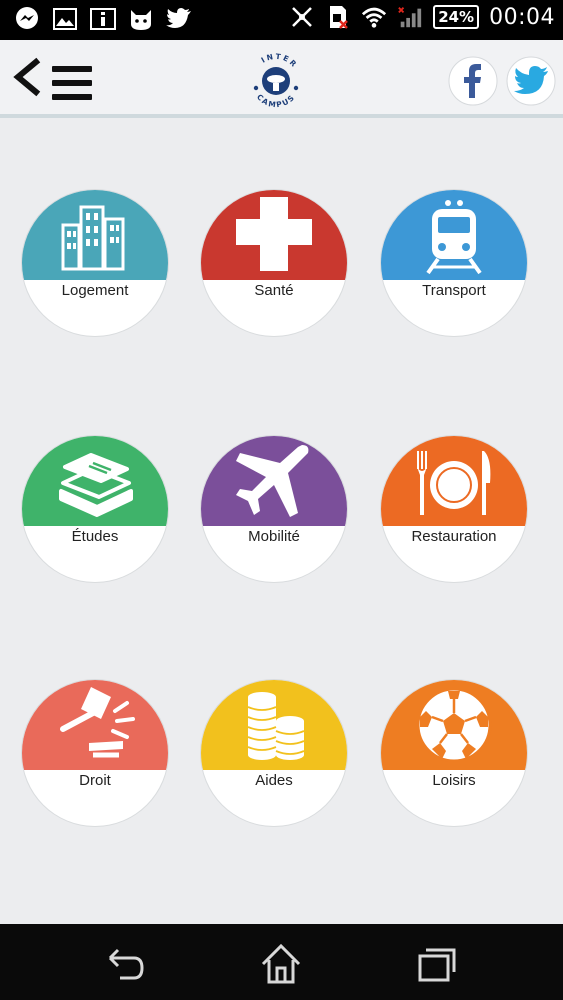 The width and height of the screenshot is (563, 1000). Describe the element at coordinates (410, 17) in the screenshot. I see `signal-icon` at that location.